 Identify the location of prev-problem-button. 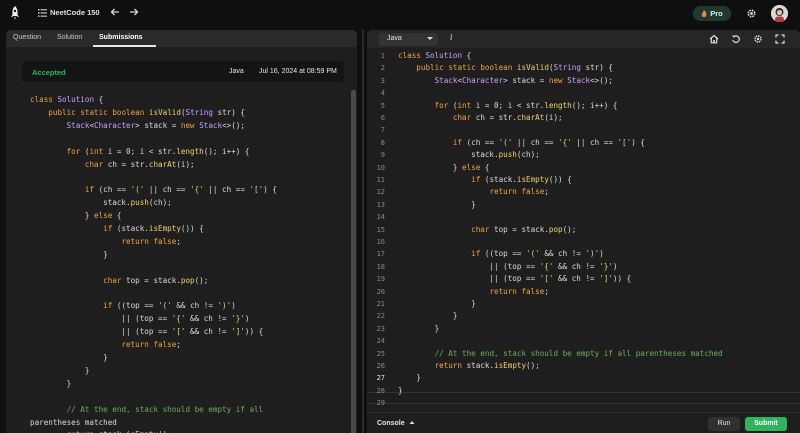
(115, 13).